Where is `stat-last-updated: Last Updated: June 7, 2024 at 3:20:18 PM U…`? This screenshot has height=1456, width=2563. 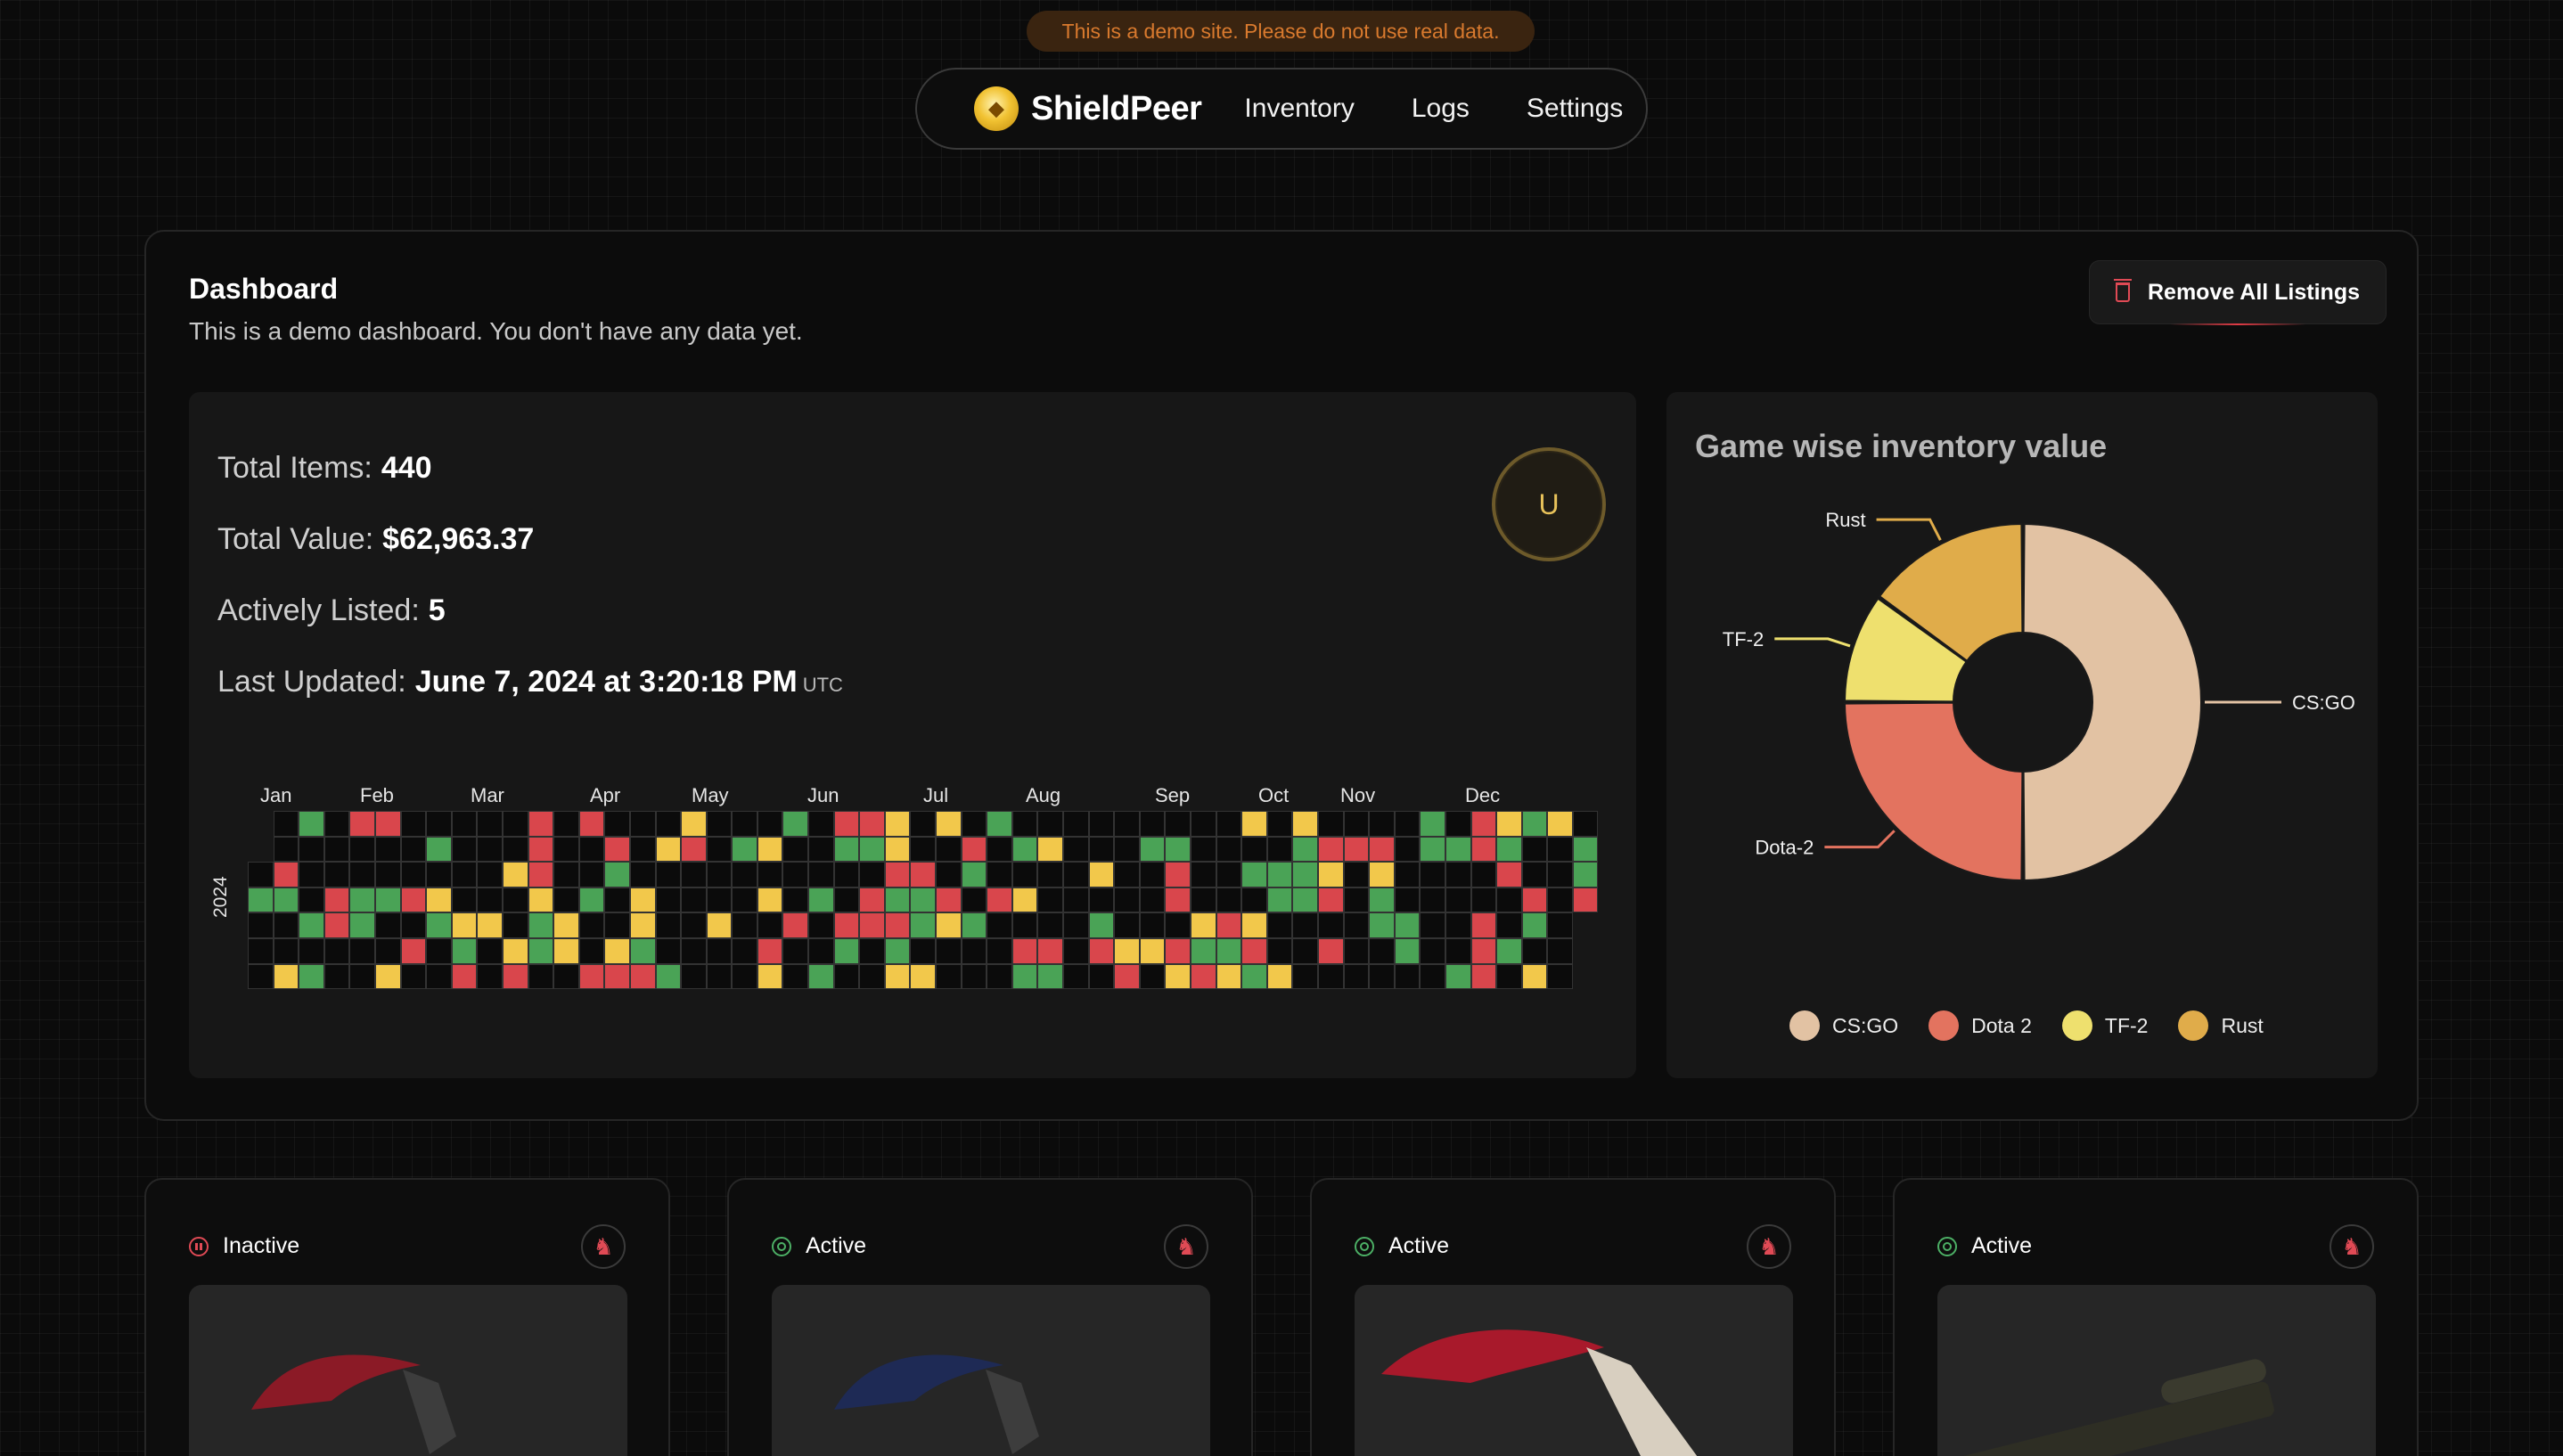 stat-last-updated: Last Updated: June 7, 2024 at 3:20:18 PM U… is located at coordinates (530, 682).